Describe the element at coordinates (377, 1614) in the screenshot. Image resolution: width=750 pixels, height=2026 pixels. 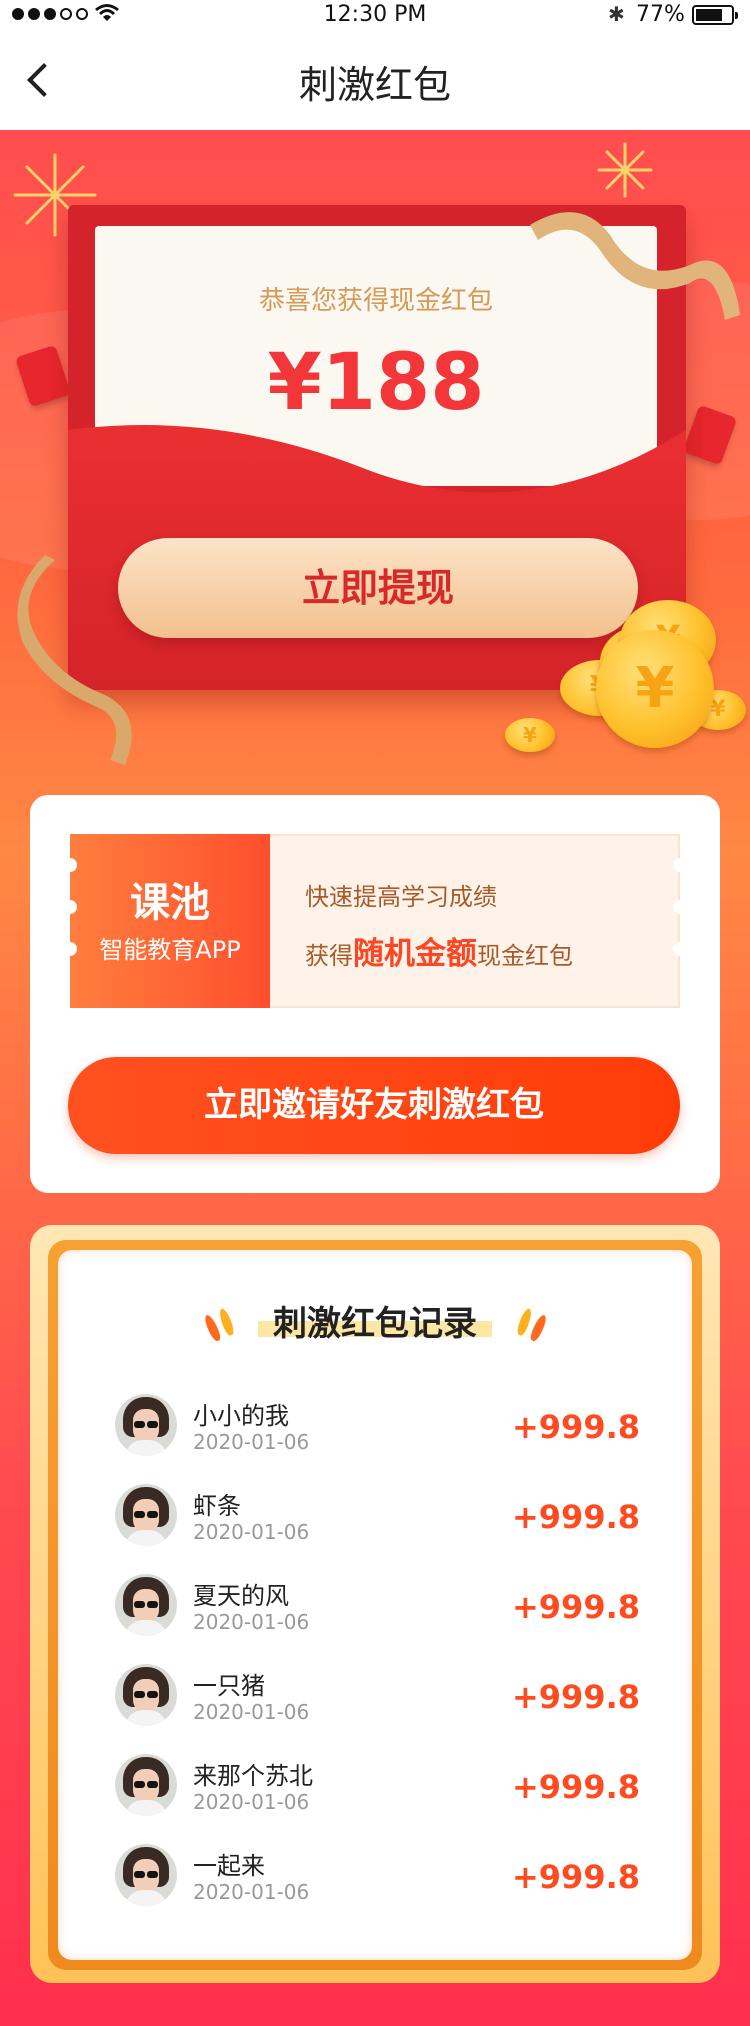
I see `record-row: 夏天的风 2020-01-06 +999.8` at that location.